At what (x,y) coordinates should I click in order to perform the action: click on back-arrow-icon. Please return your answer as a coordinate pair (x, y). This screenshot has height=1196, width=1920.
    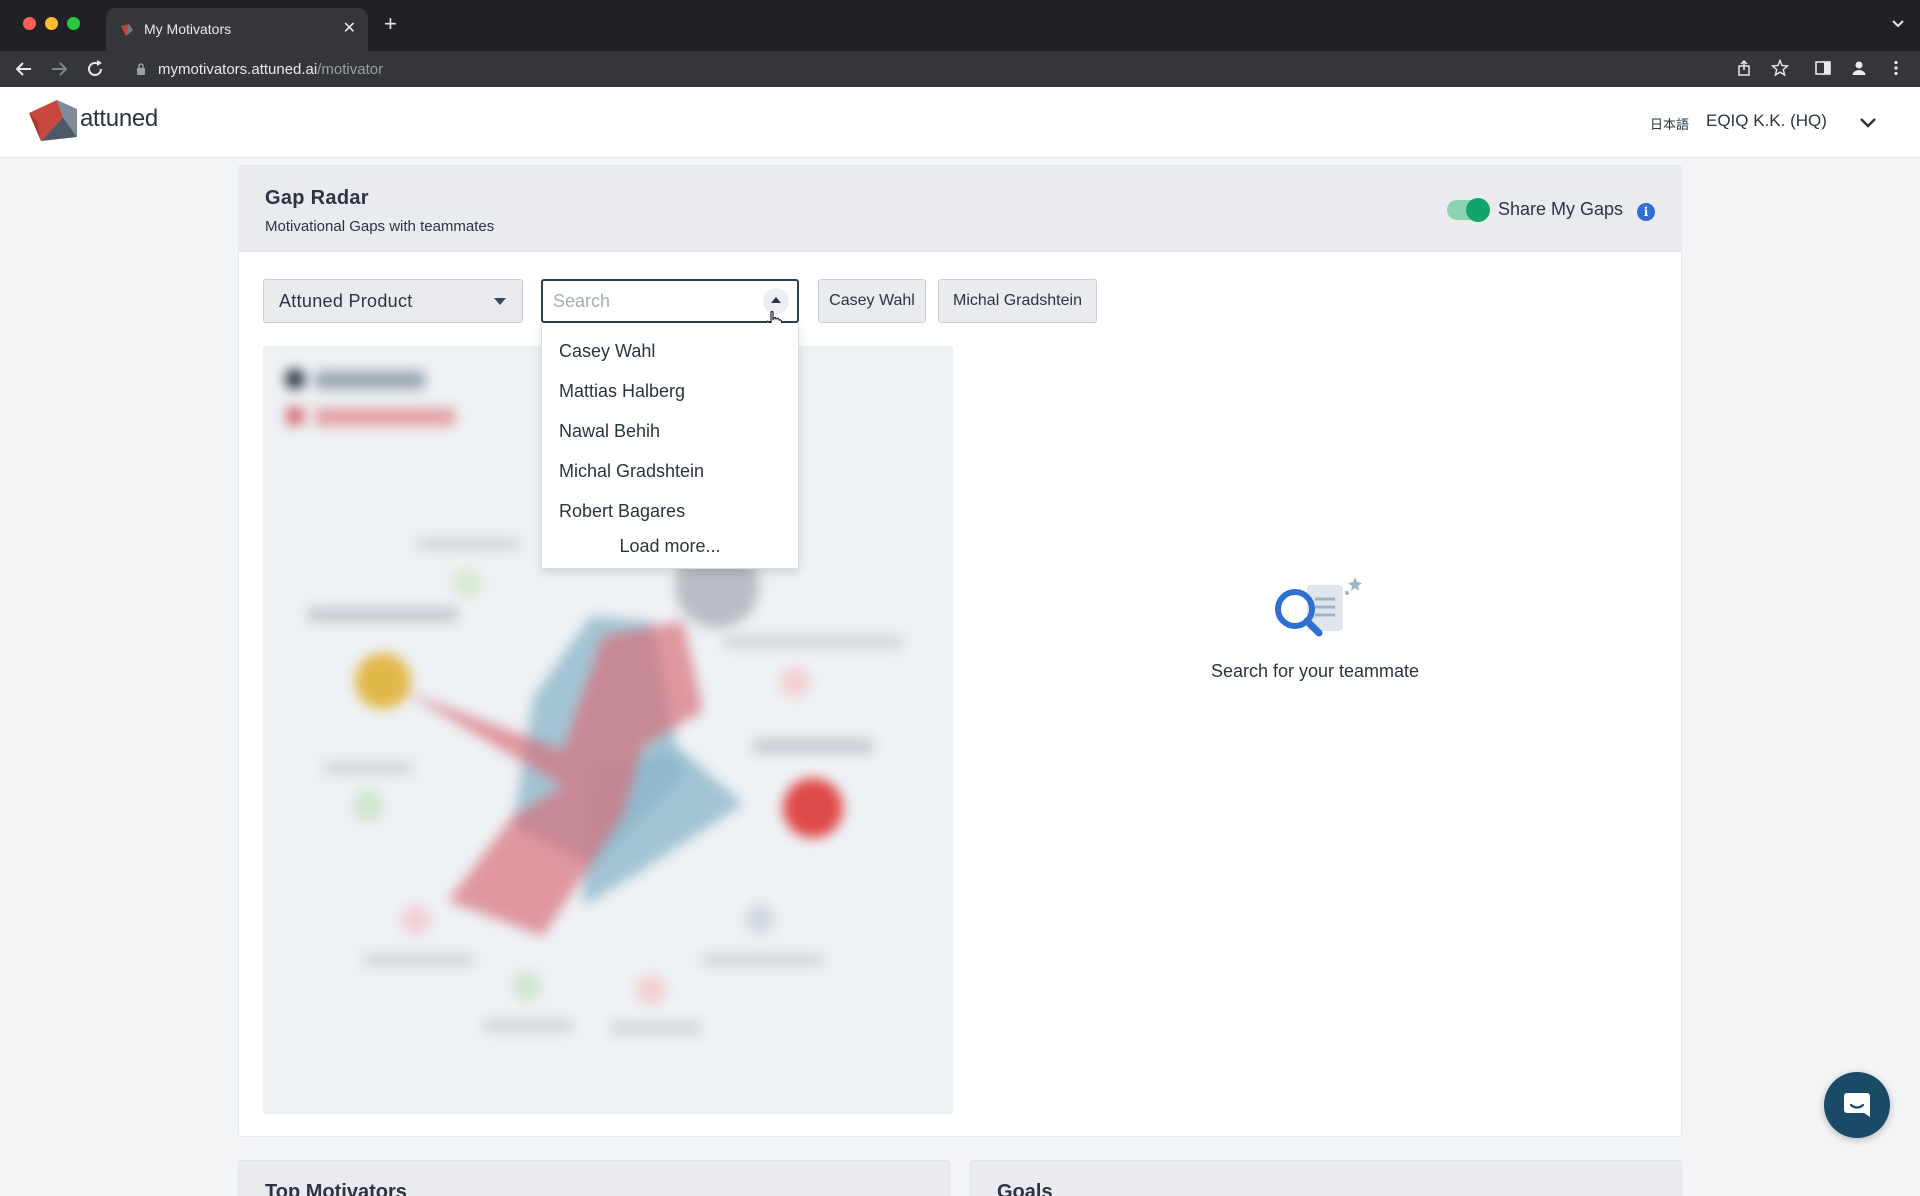
    Looking at the image, I should click on (24, 69).